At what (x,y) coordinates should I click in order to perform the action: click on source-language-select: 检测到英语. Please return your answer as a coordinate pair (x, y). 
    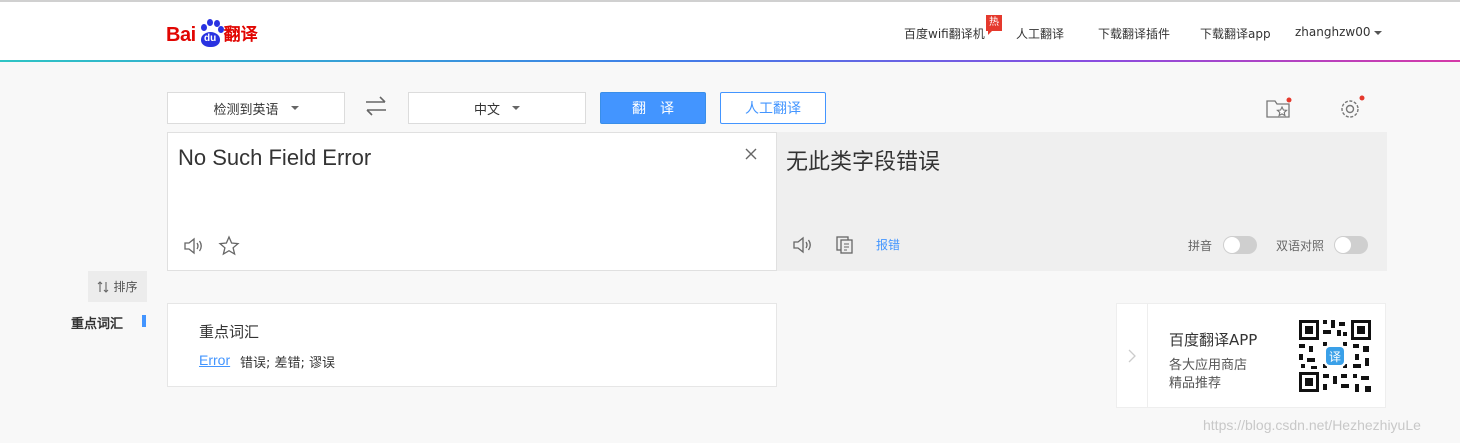
    Looking at the image, I should click on (256, 108).